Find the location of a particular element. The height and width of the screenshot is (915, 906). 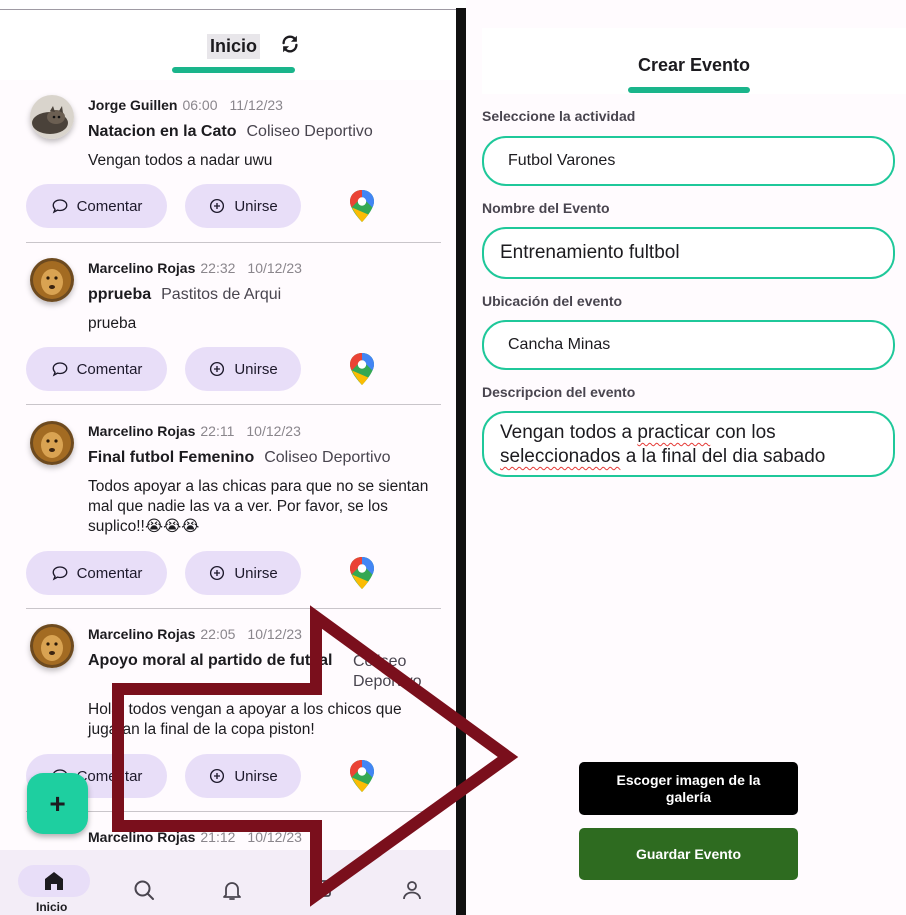

post-author: Marcelino Rojas 22:05 10/12/23 is located at coordinates (195, 634).